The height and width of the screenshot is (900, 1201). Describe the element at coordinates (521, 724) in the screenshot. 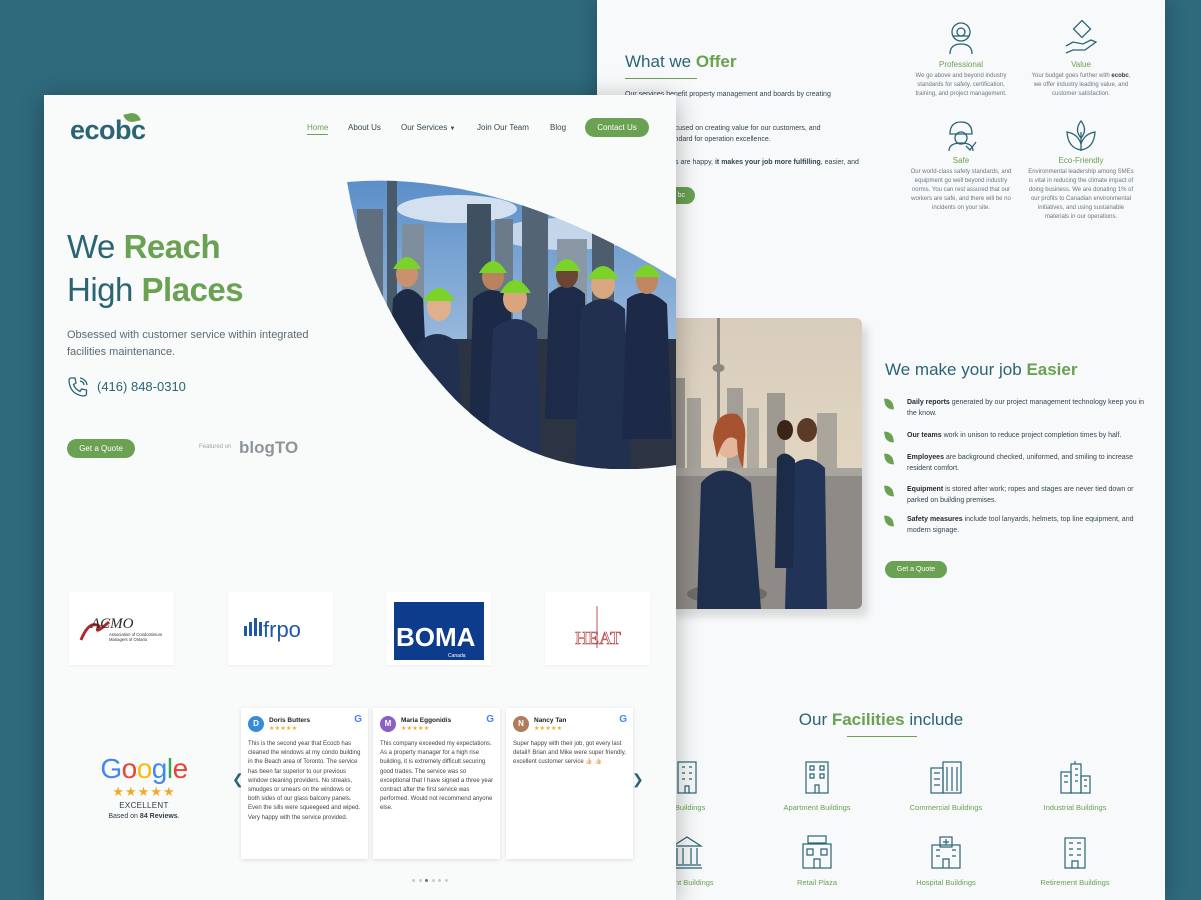

I see `avatar: N` at that location.